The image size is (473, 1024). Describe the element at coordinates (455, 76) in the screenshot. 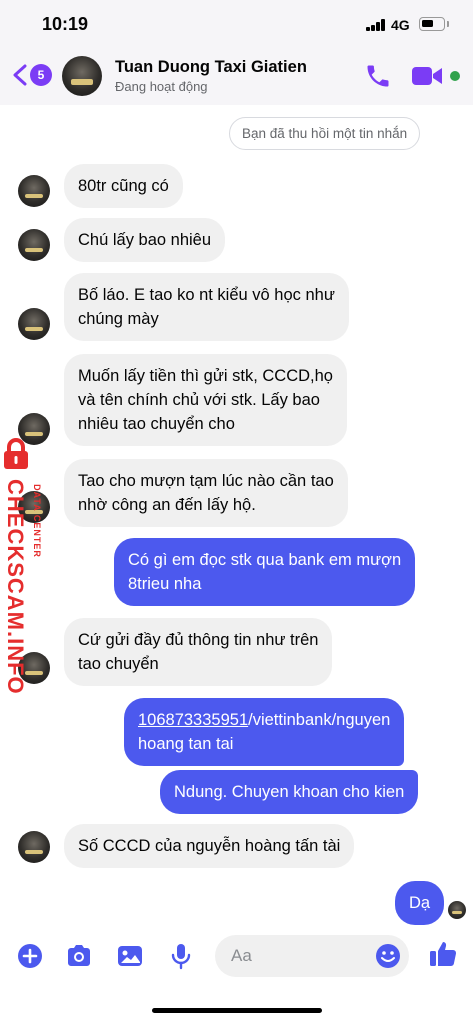

I see `online-indicator` at that location.